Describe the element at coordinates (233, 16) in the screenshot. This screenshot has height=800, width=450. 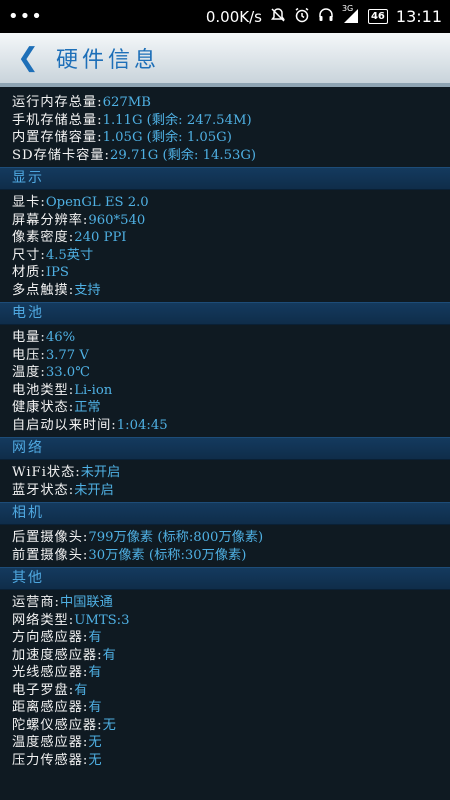
I see `network-speed: 0.00K/s` at that location.